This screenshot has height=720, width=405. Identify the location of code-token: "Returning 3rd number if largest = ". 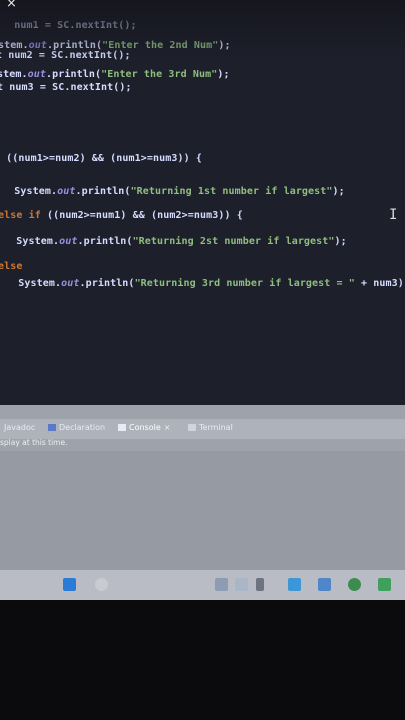
(244, 283).